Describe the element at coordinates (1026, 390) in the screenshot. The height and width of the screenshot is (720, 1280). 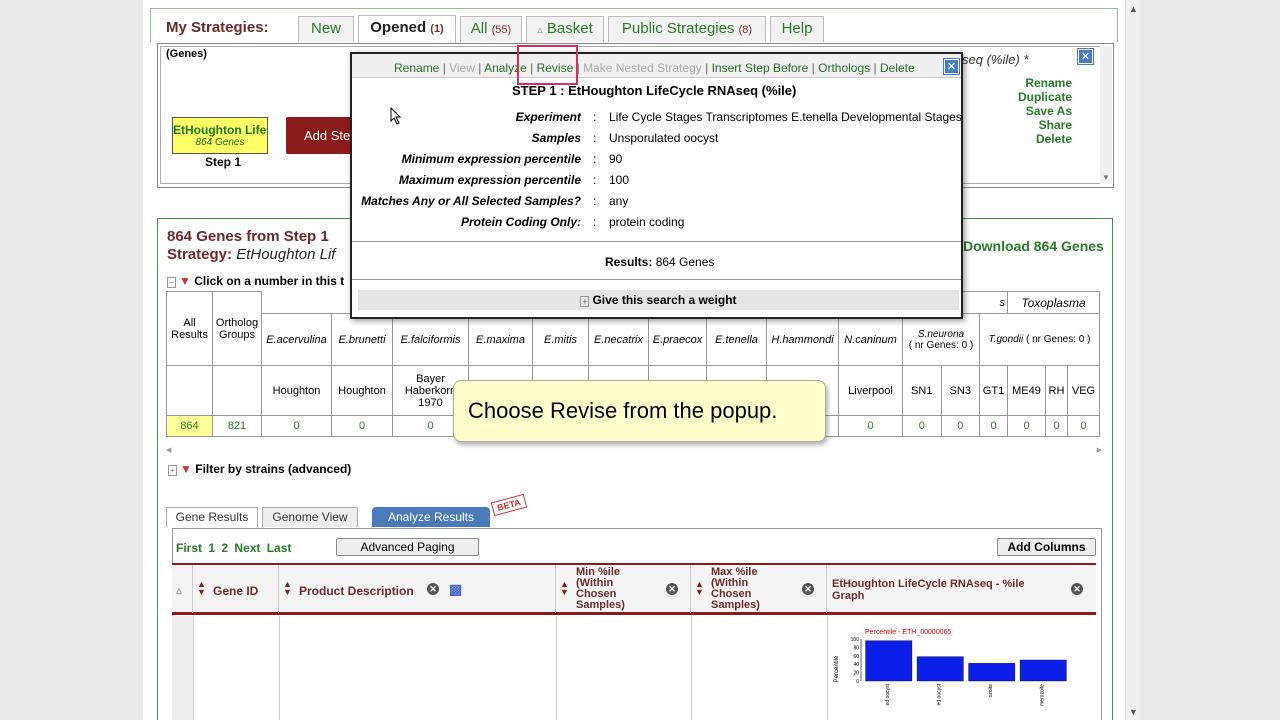
I see `strain-cell: ME49` at that location.